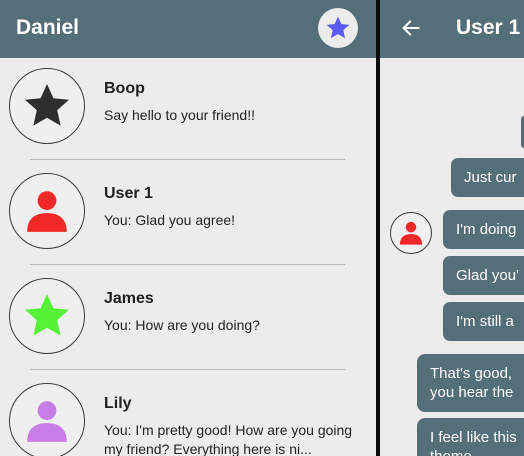 This screenshot has height=456, width=524. I want to click on chat-app-bar: User 1, so click(452, 29).